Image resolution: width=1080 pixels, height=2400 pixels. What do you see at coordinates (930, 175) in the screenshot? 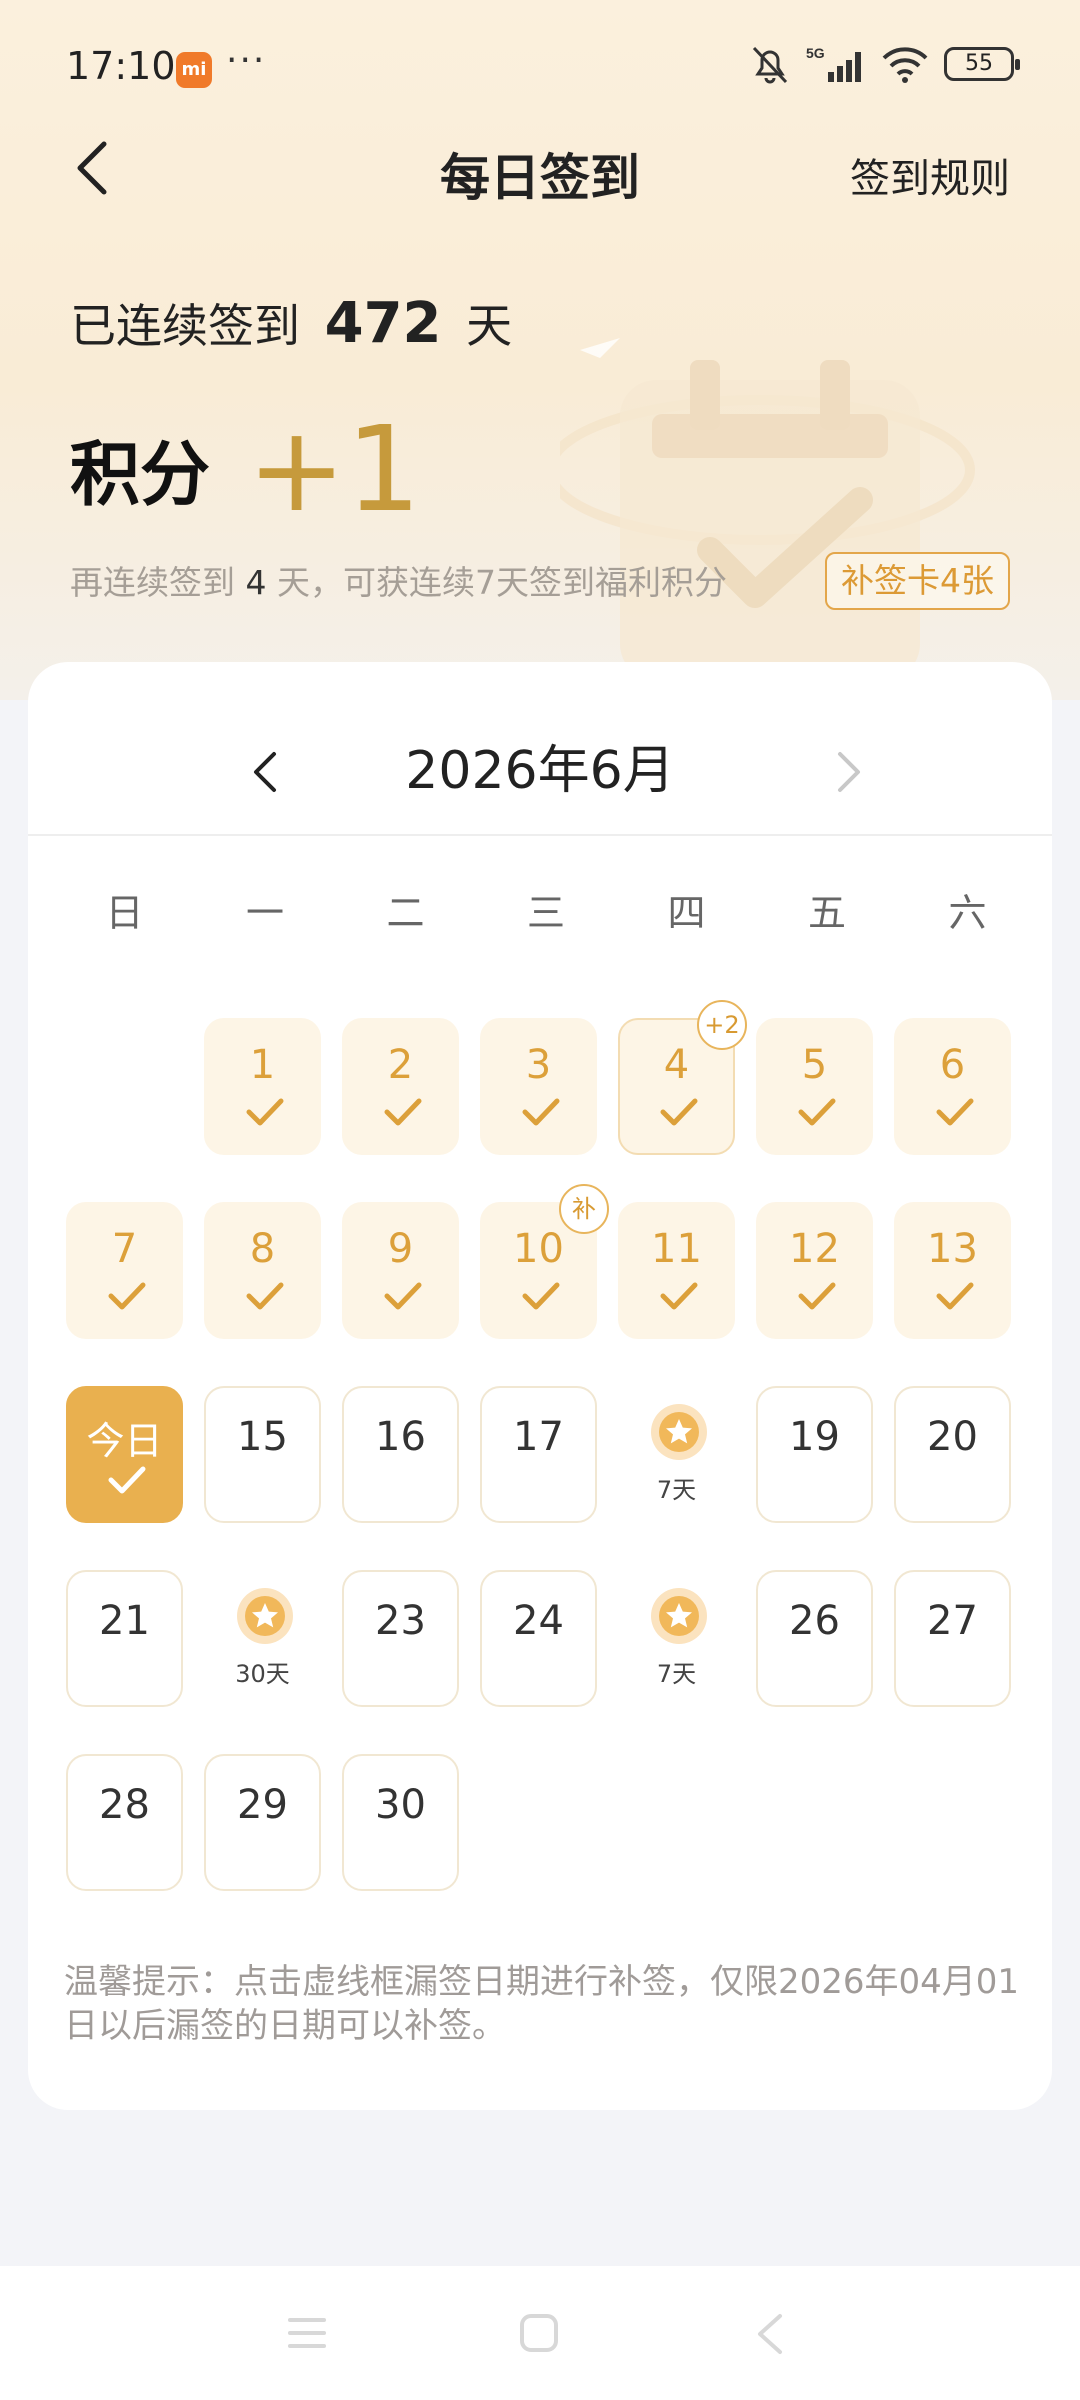
I see `sign-in-rules-link: 签到规则` at bounding box center [930, 175].